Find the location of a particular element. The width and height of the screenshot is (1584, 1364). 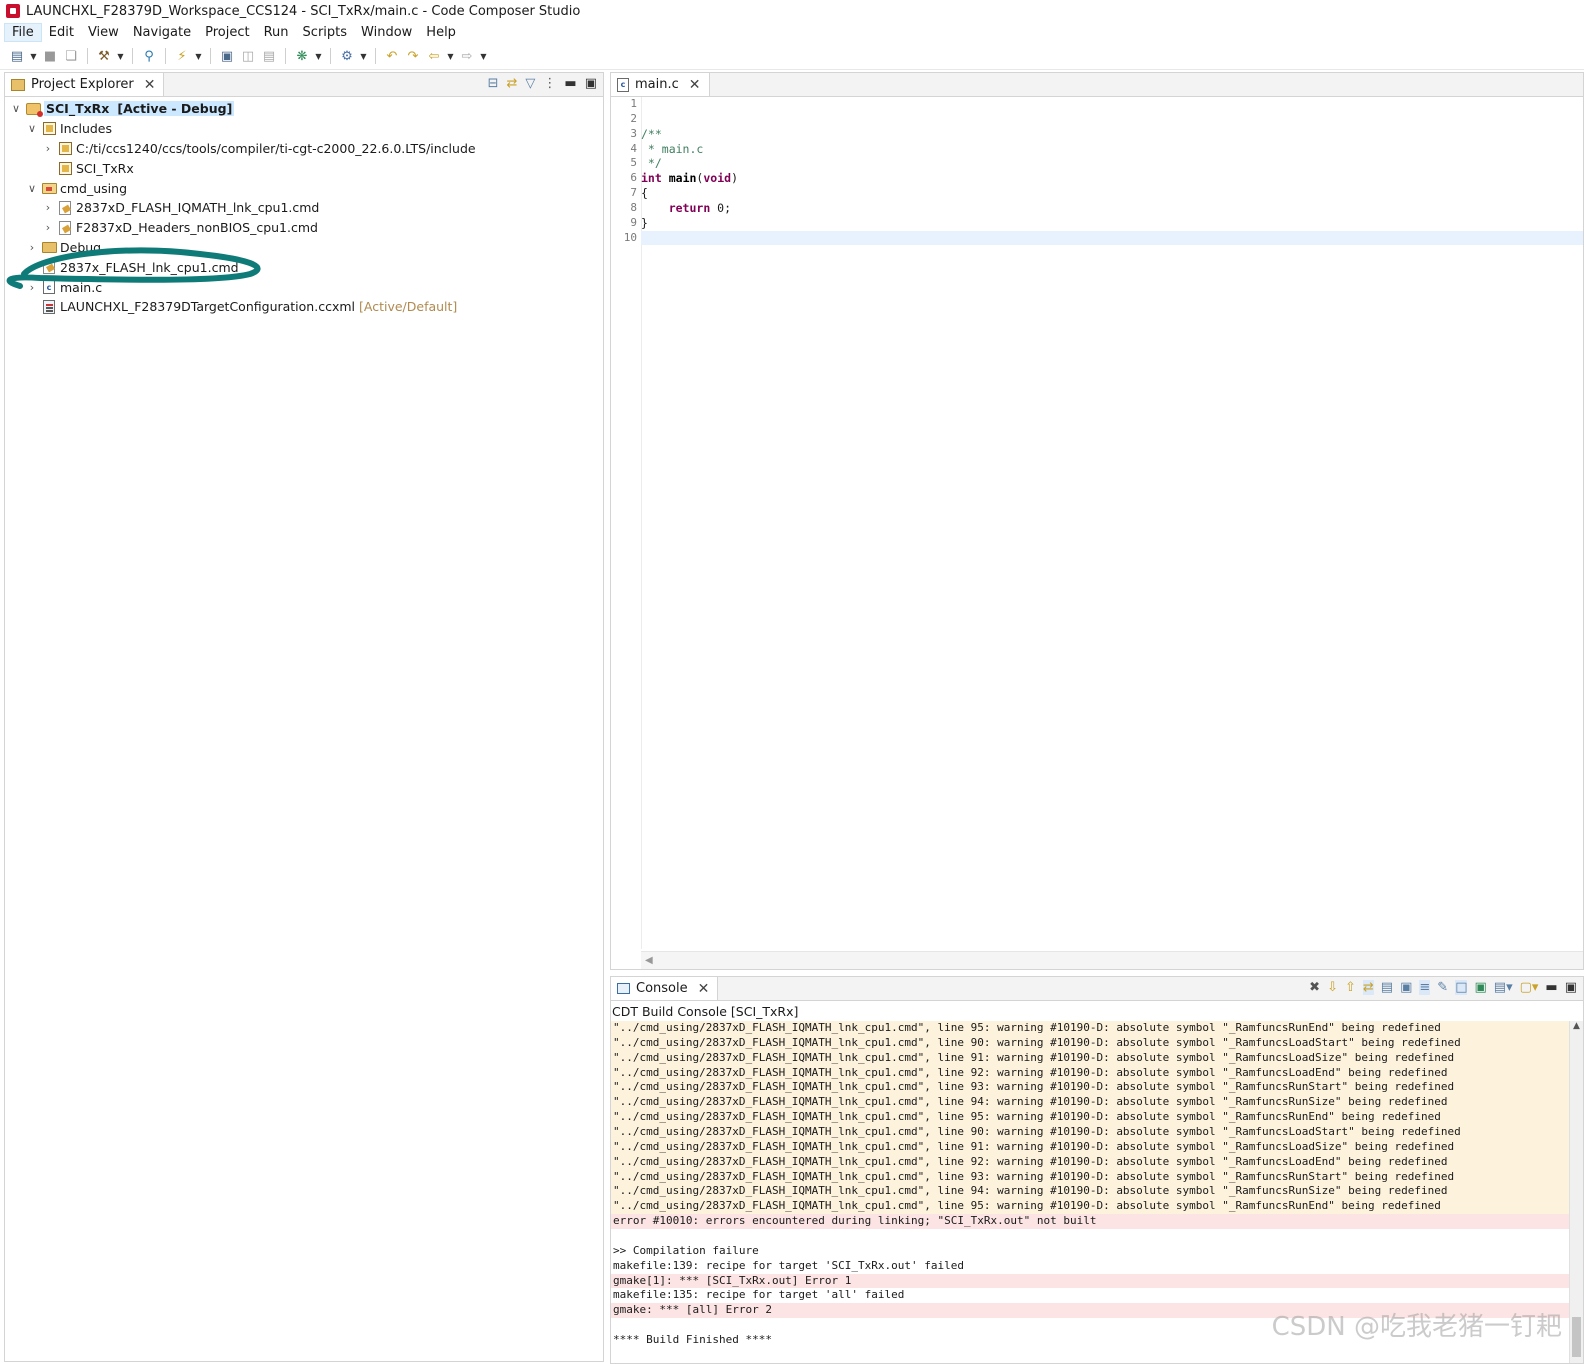

menu-help: Help is located at coordinates (441, 32).